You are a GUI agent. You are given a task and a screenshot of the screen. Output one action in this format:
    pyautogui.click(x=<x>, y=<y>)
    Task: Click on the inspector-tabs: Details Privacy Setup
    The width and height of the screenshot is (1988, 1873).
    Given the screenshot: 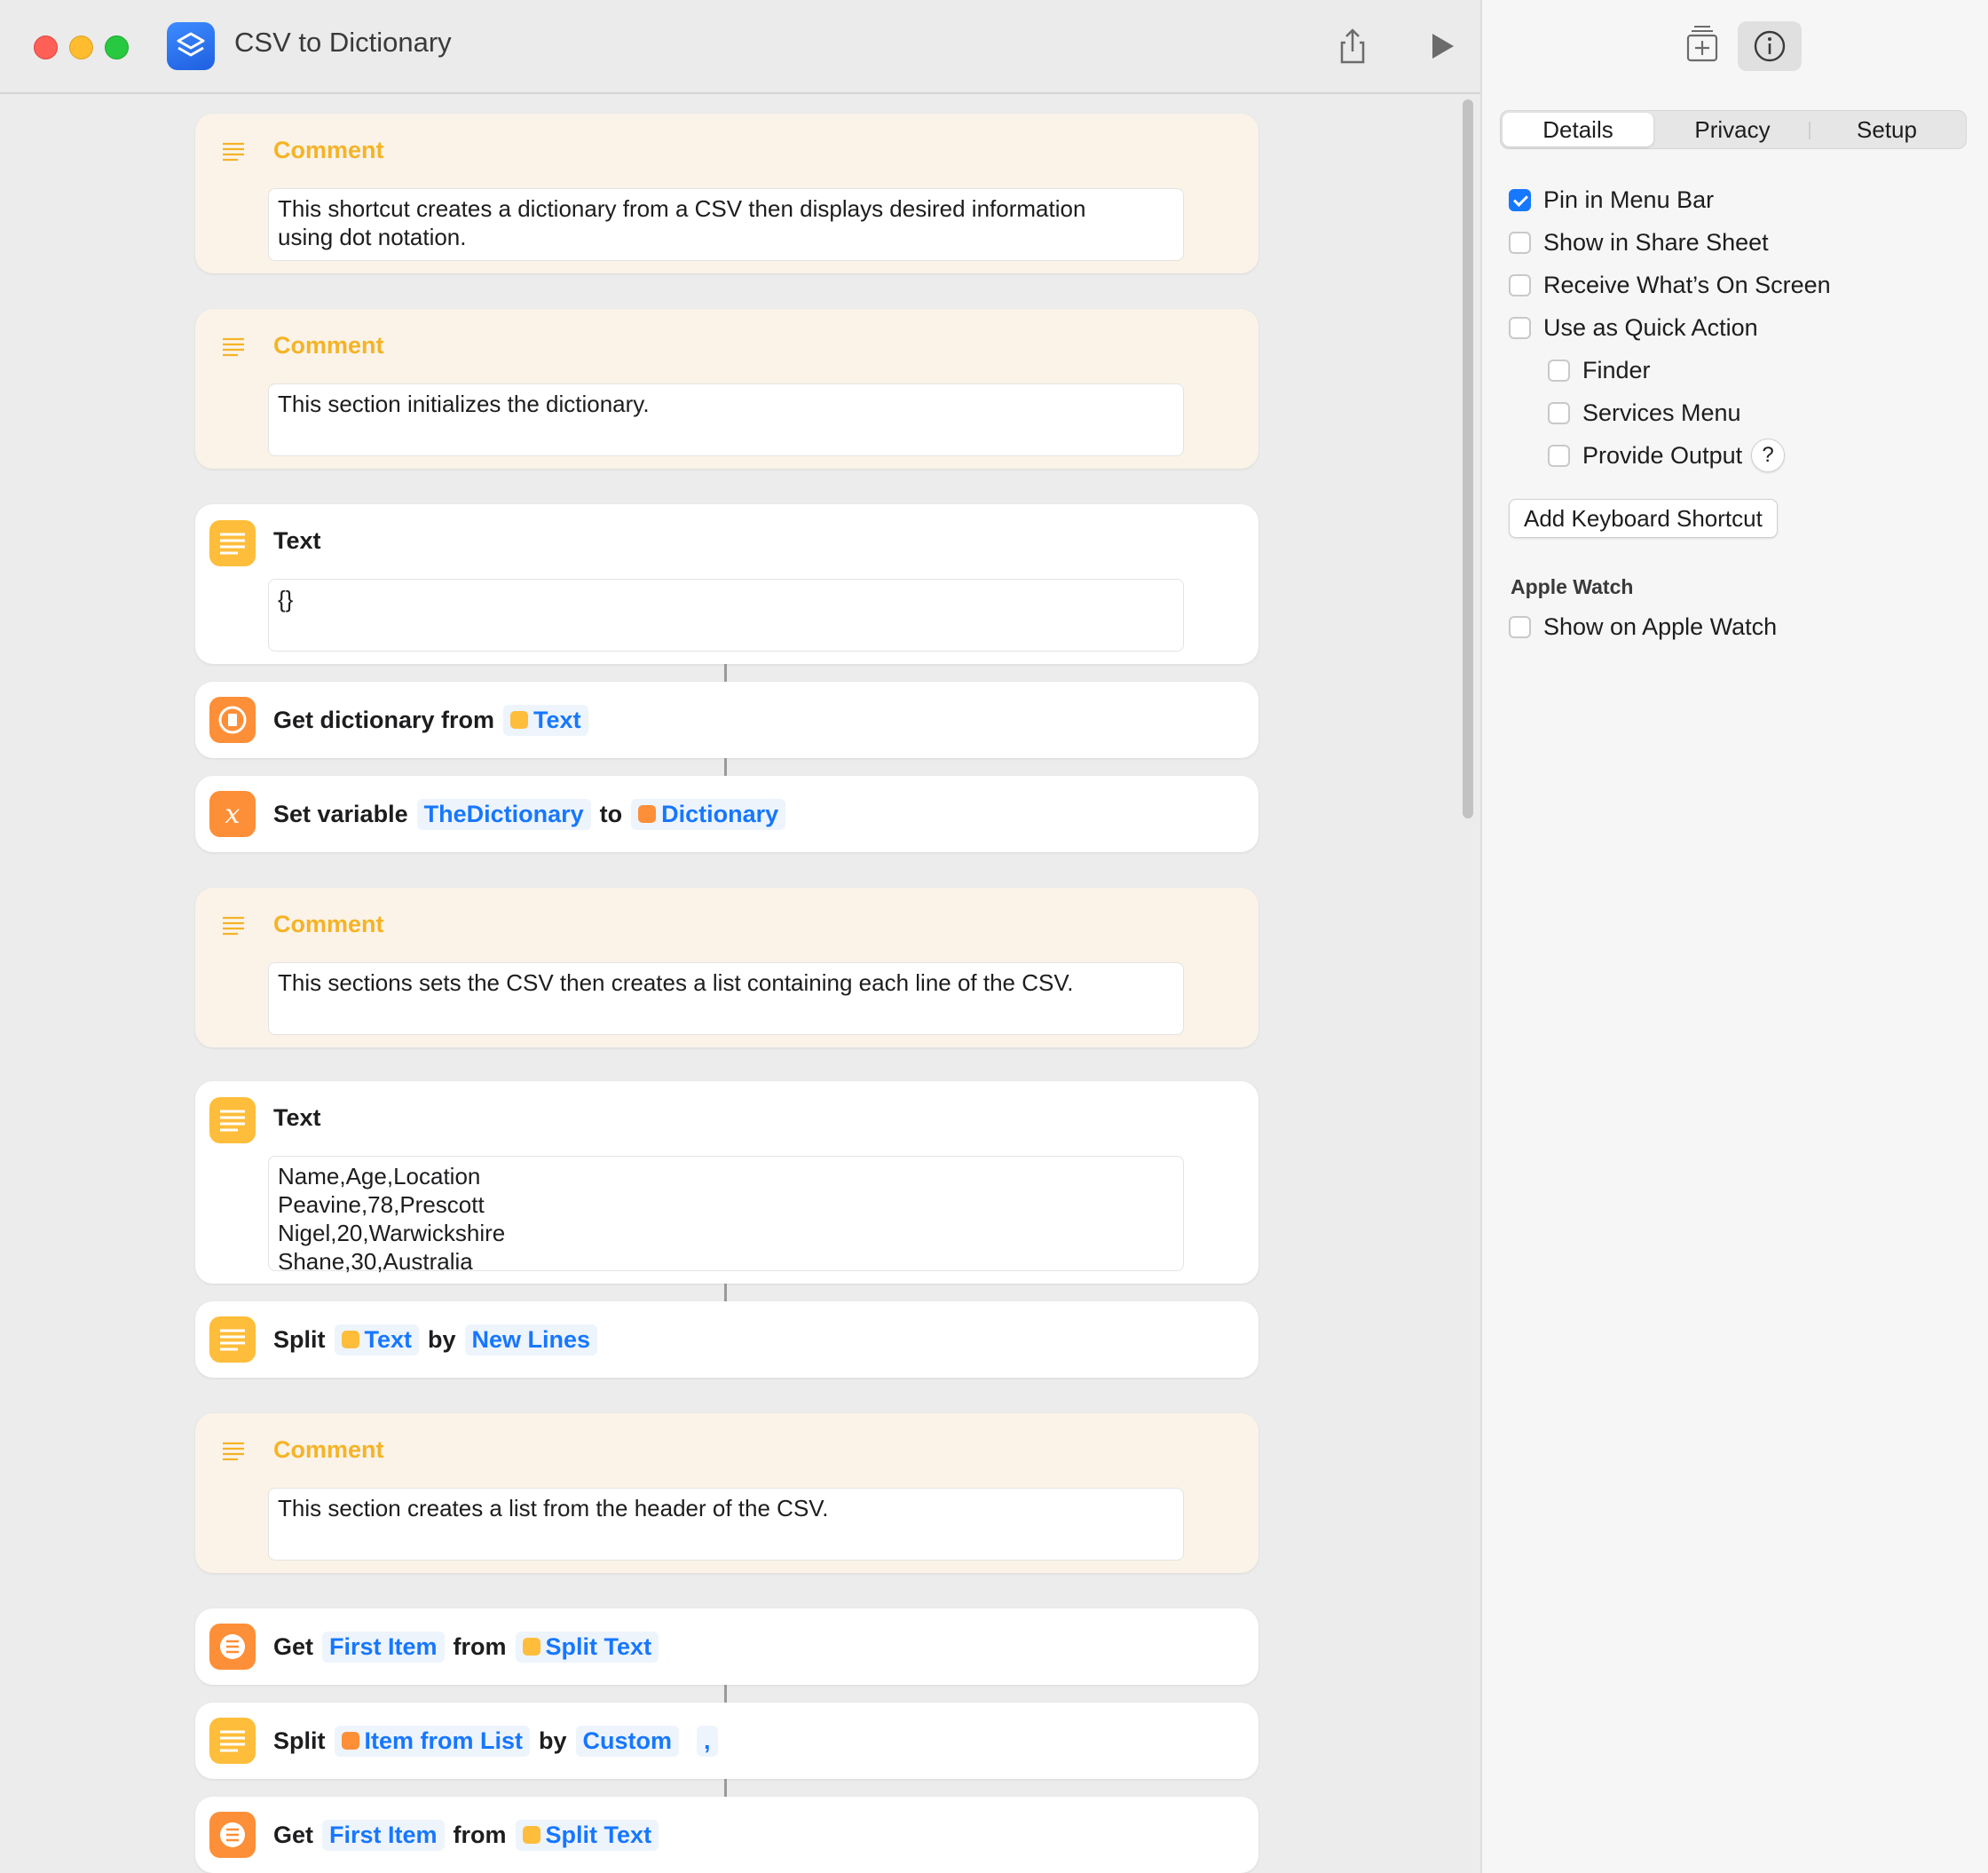 What is the action you would take?
    pyautogui.click(x=1733, y=129)
    